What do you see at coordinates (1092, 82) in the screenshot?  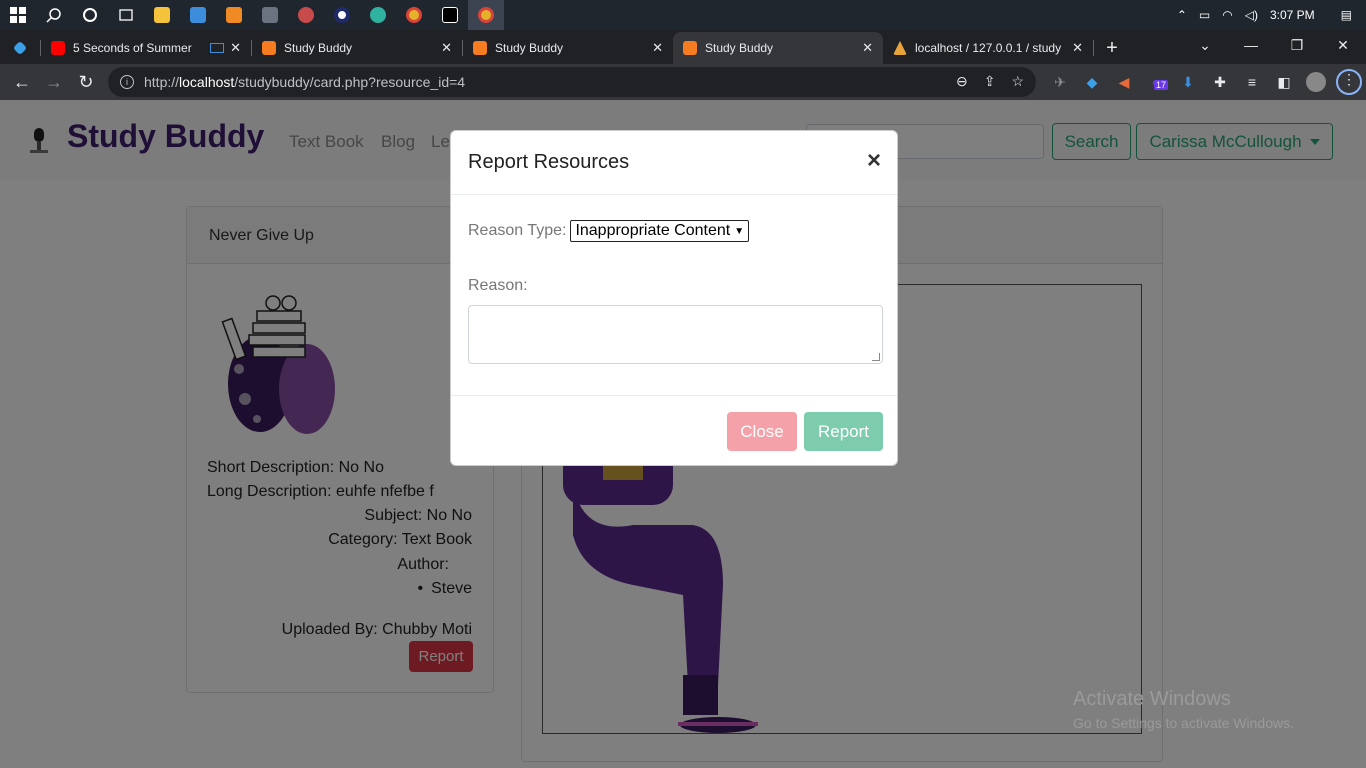 I see `diamond-extension-icon: ◆` at bounding box center [1092, 82].